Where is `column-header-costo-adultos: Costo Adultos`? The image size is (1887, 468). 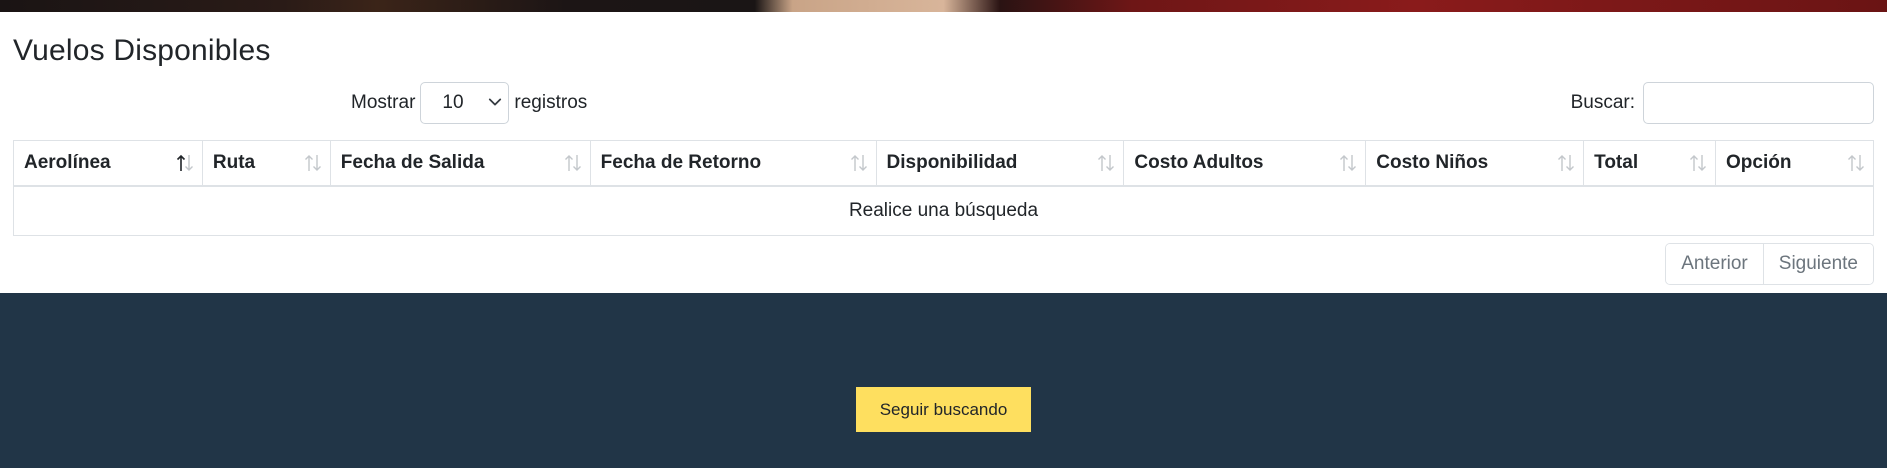
column-header-costo-adultos: Costo Adultos is located at coordinates (1245, 163).